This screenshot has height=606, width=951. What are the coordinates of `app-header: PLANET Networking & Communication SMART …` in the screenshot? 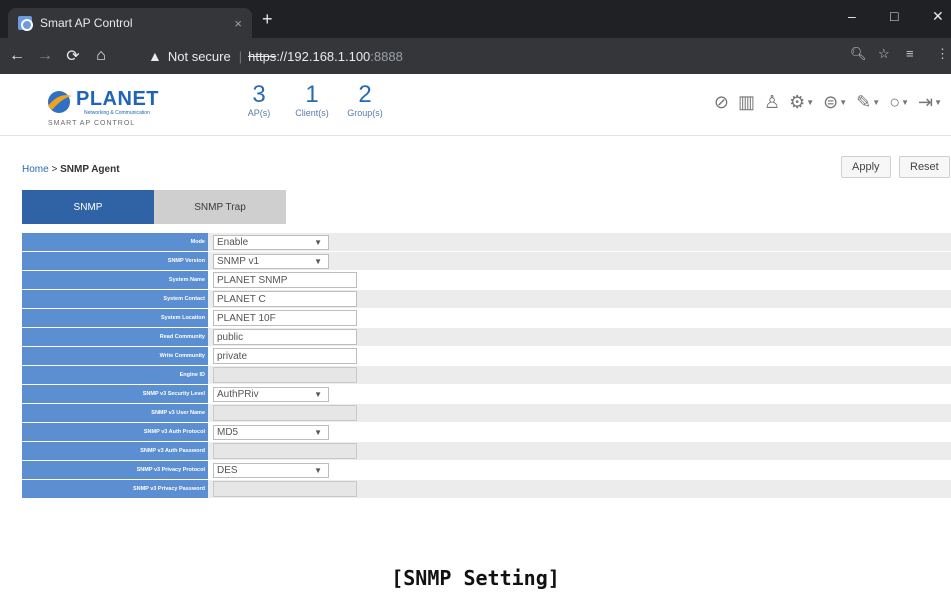 It's located at (475, 105).